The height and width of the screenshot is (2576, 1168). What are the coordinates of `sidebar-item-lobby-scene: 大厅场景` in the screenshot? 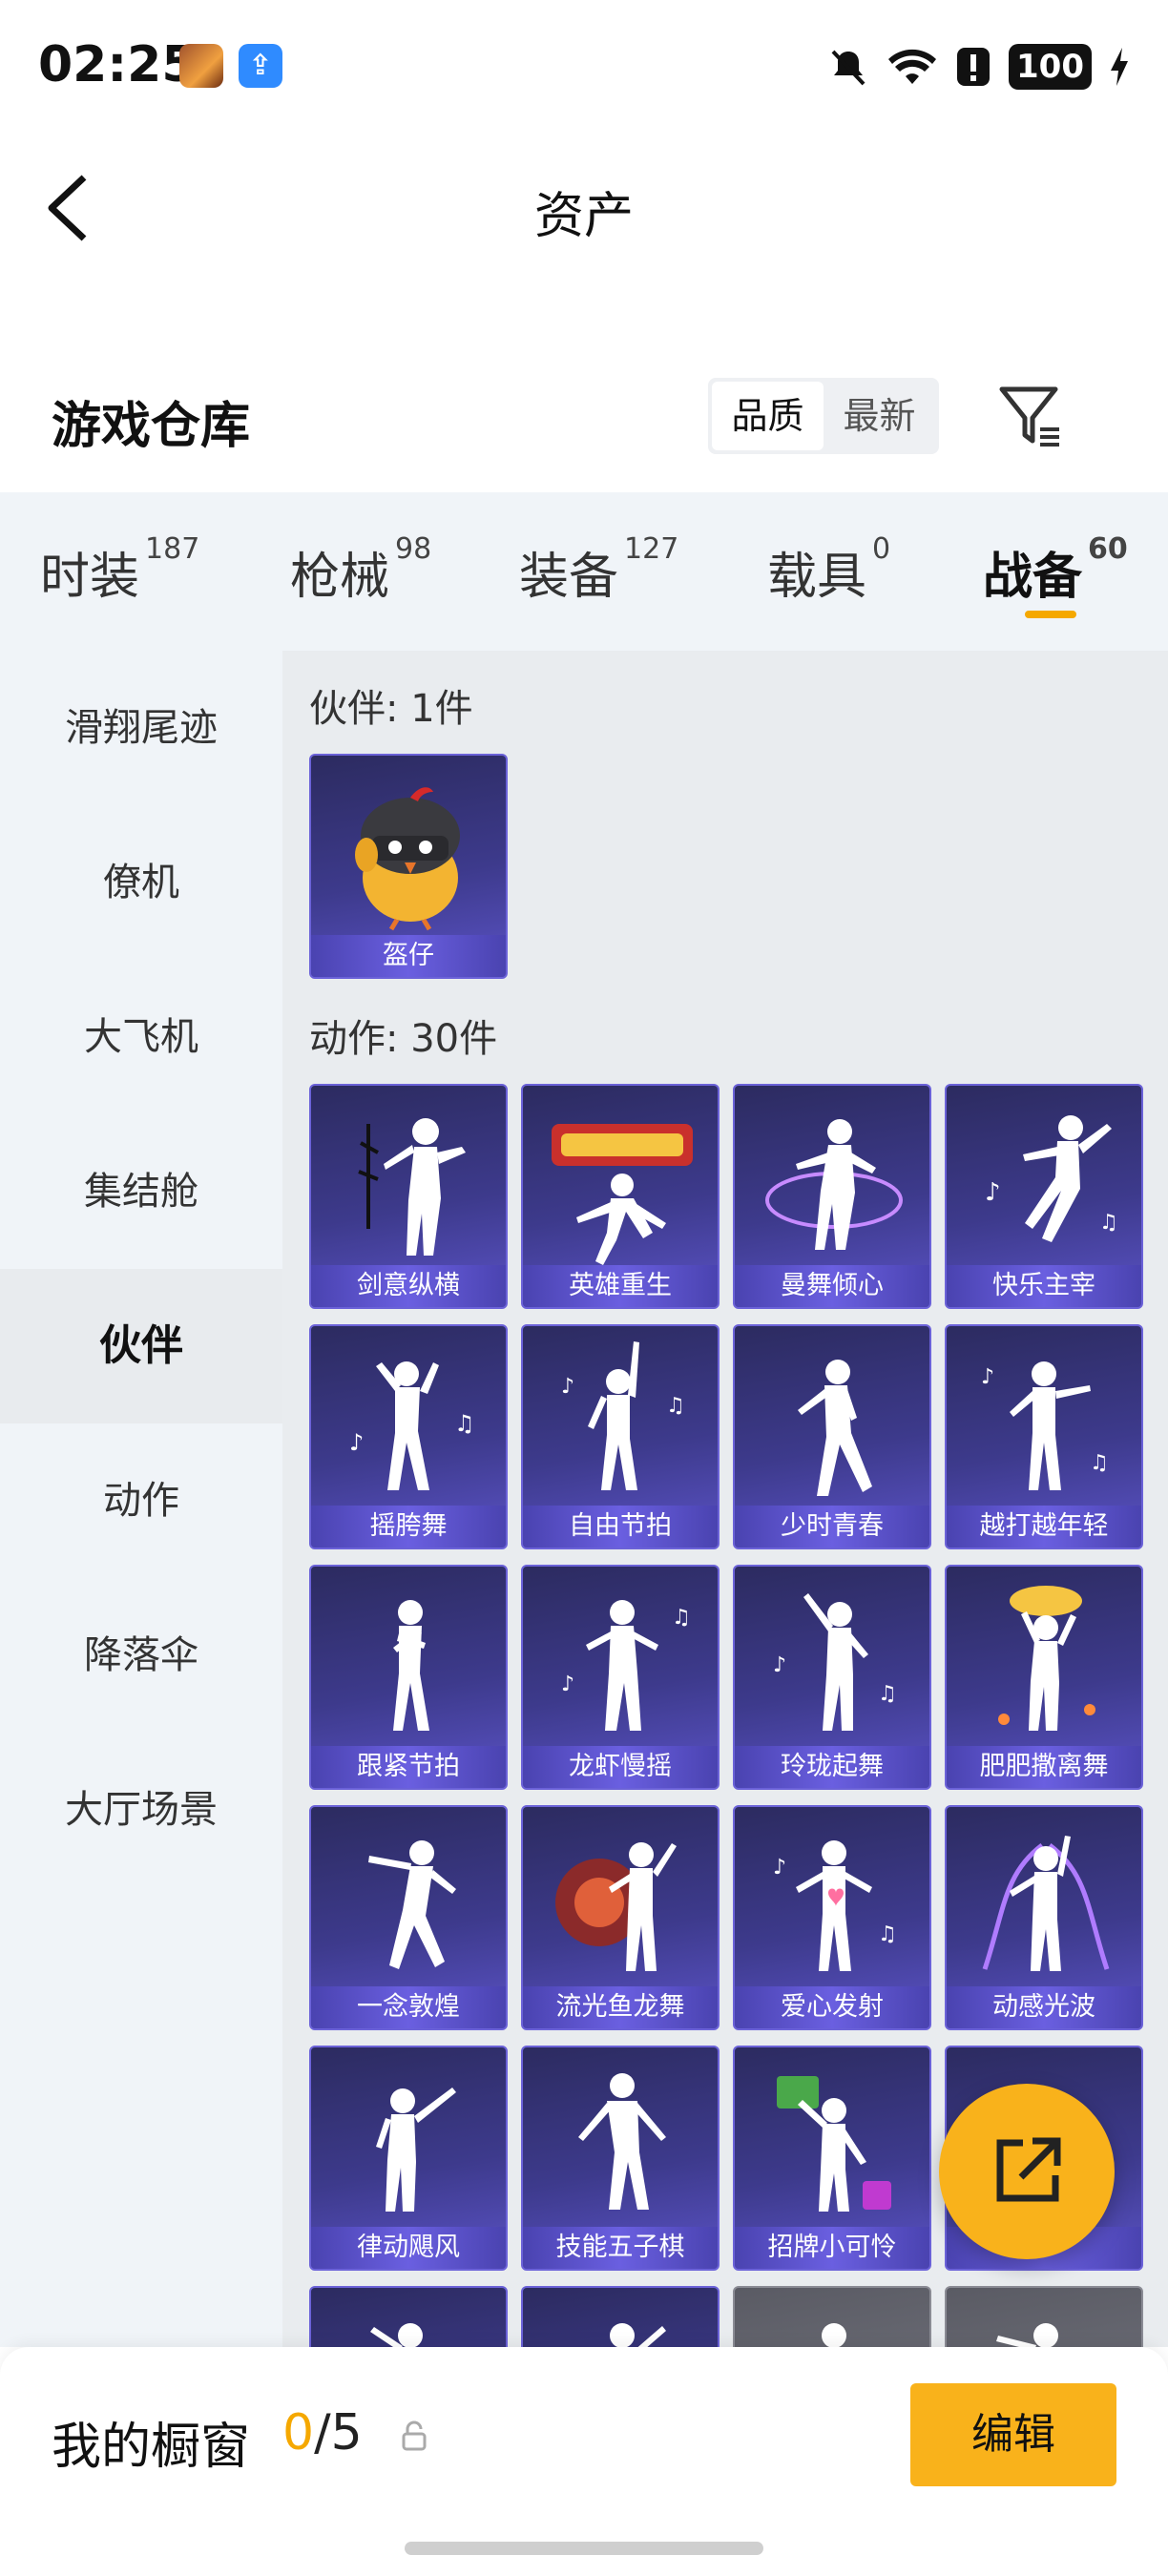 It's located at (141, 1810).